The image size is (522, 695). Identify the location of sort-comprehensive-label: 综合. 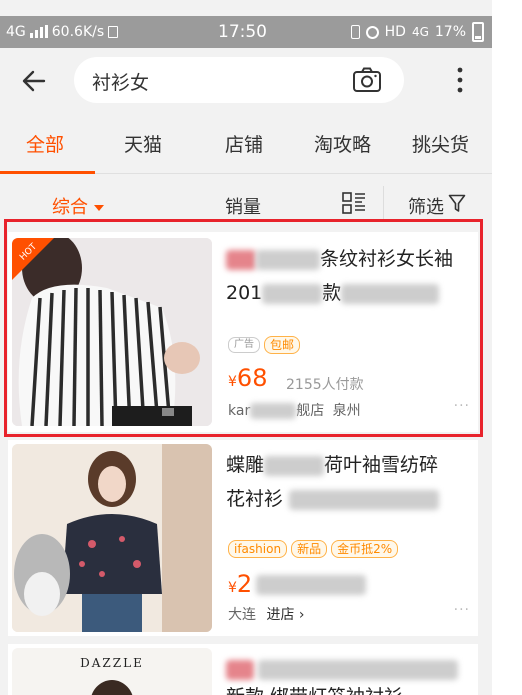
(70, 207).